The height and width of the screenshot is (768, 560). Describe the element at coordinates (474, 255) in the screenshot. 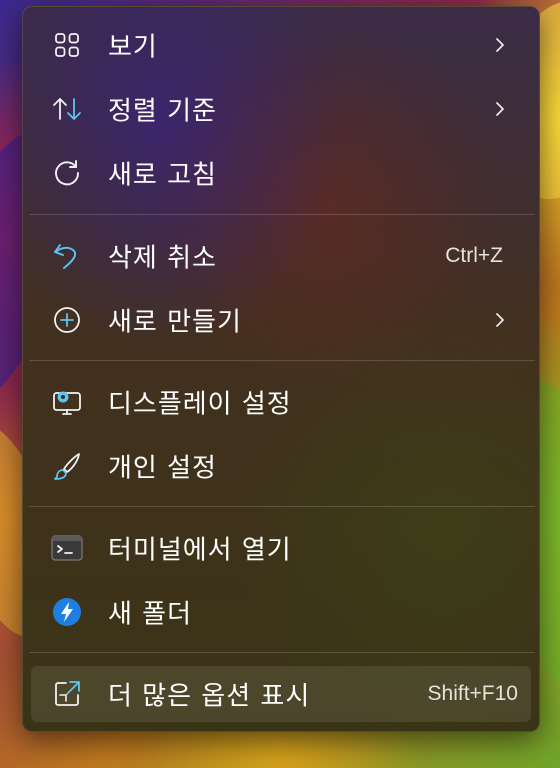

I see `keyboard-shortcut: Ctrl+Z` at that location.